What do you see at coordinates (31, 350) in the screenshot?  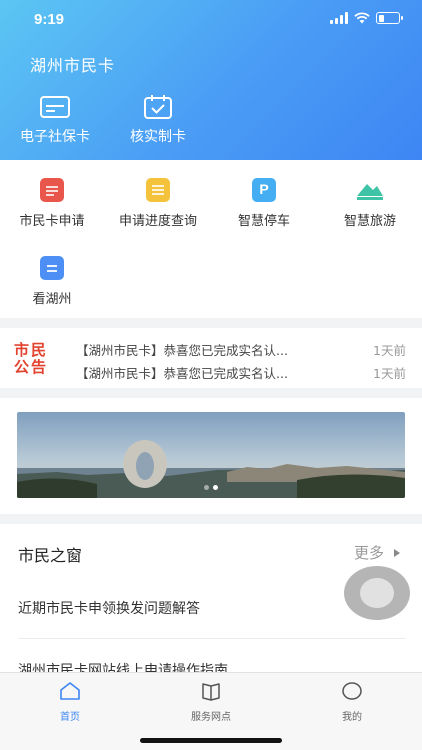 I see `announcement-logo-line1: 市民` at bounding box center [31, 350].